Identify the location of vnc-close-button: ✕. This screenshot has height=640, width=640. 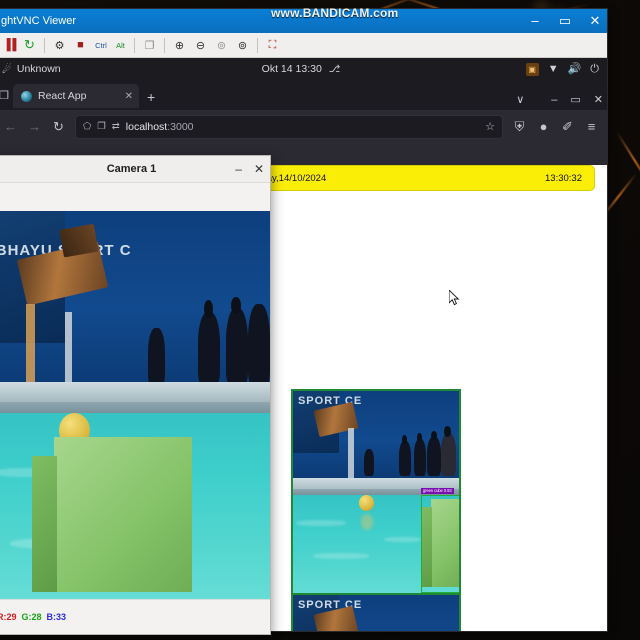
(595, 21).